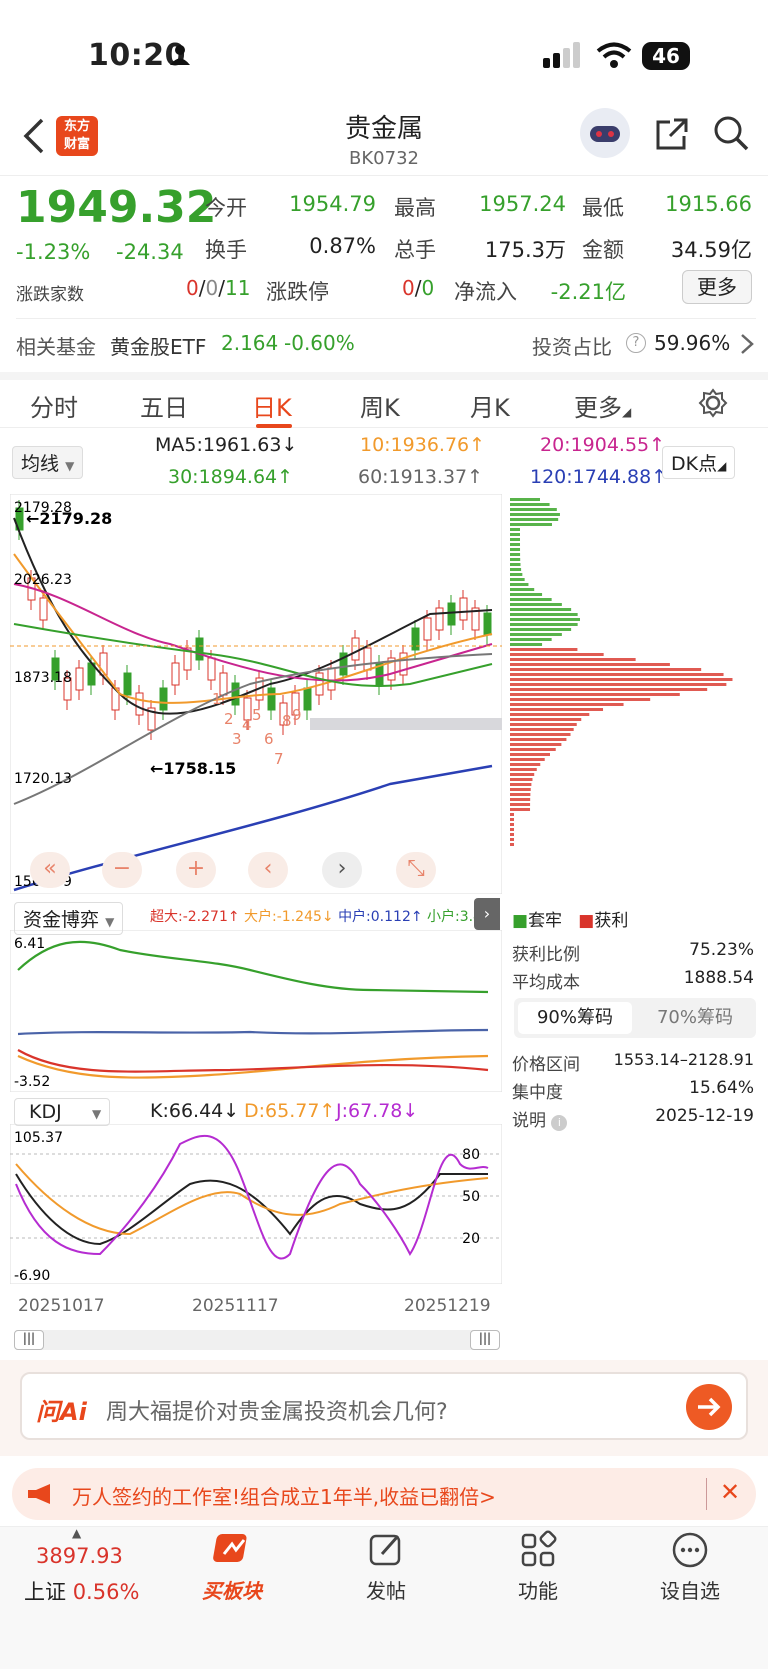 The height and width of the screenshot is (1669, 768). What do you see at coordinates (232, 1567) in the screenshot?
I see `nav-buy-sector: 买板块` at bounding box center [232, 1567].